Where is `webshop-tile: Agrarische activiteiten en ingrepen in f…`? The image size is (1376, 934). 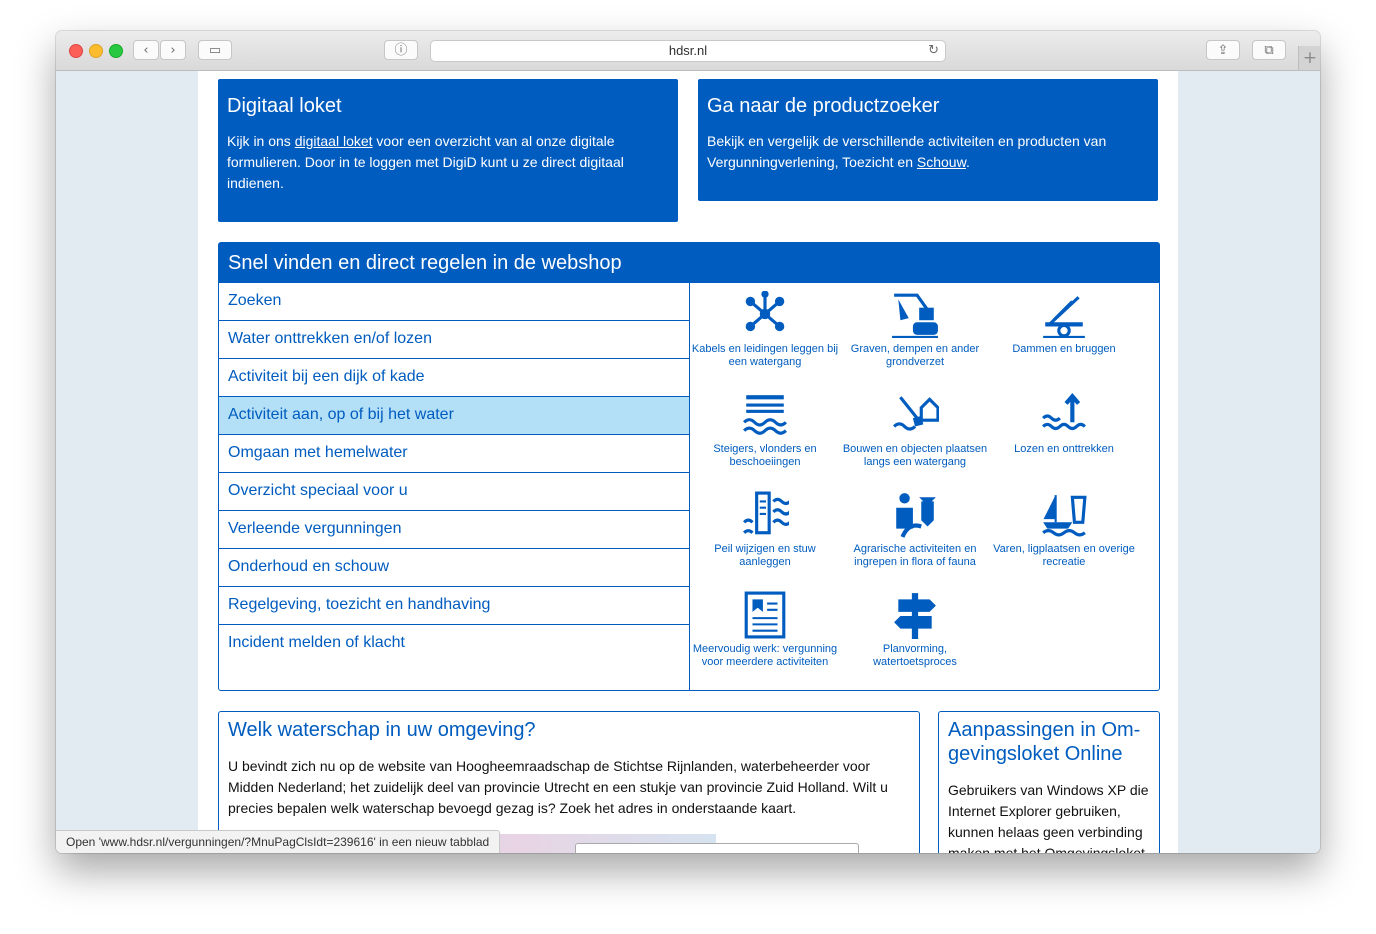 webshop-tile: Agrarische activiteiten en ingrepen in f… is located at coordinates (915, 530).